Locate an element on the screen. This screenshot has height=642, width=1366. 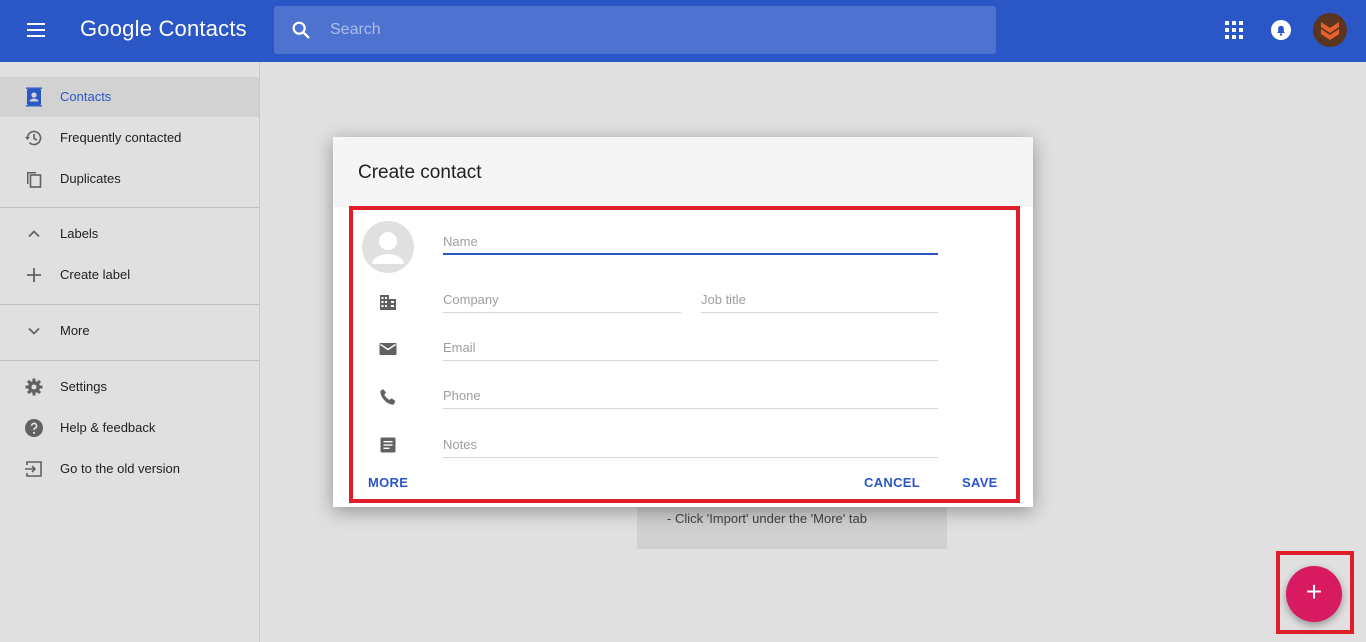
app-title: Google Contacts is located at coordinates (163, 28).